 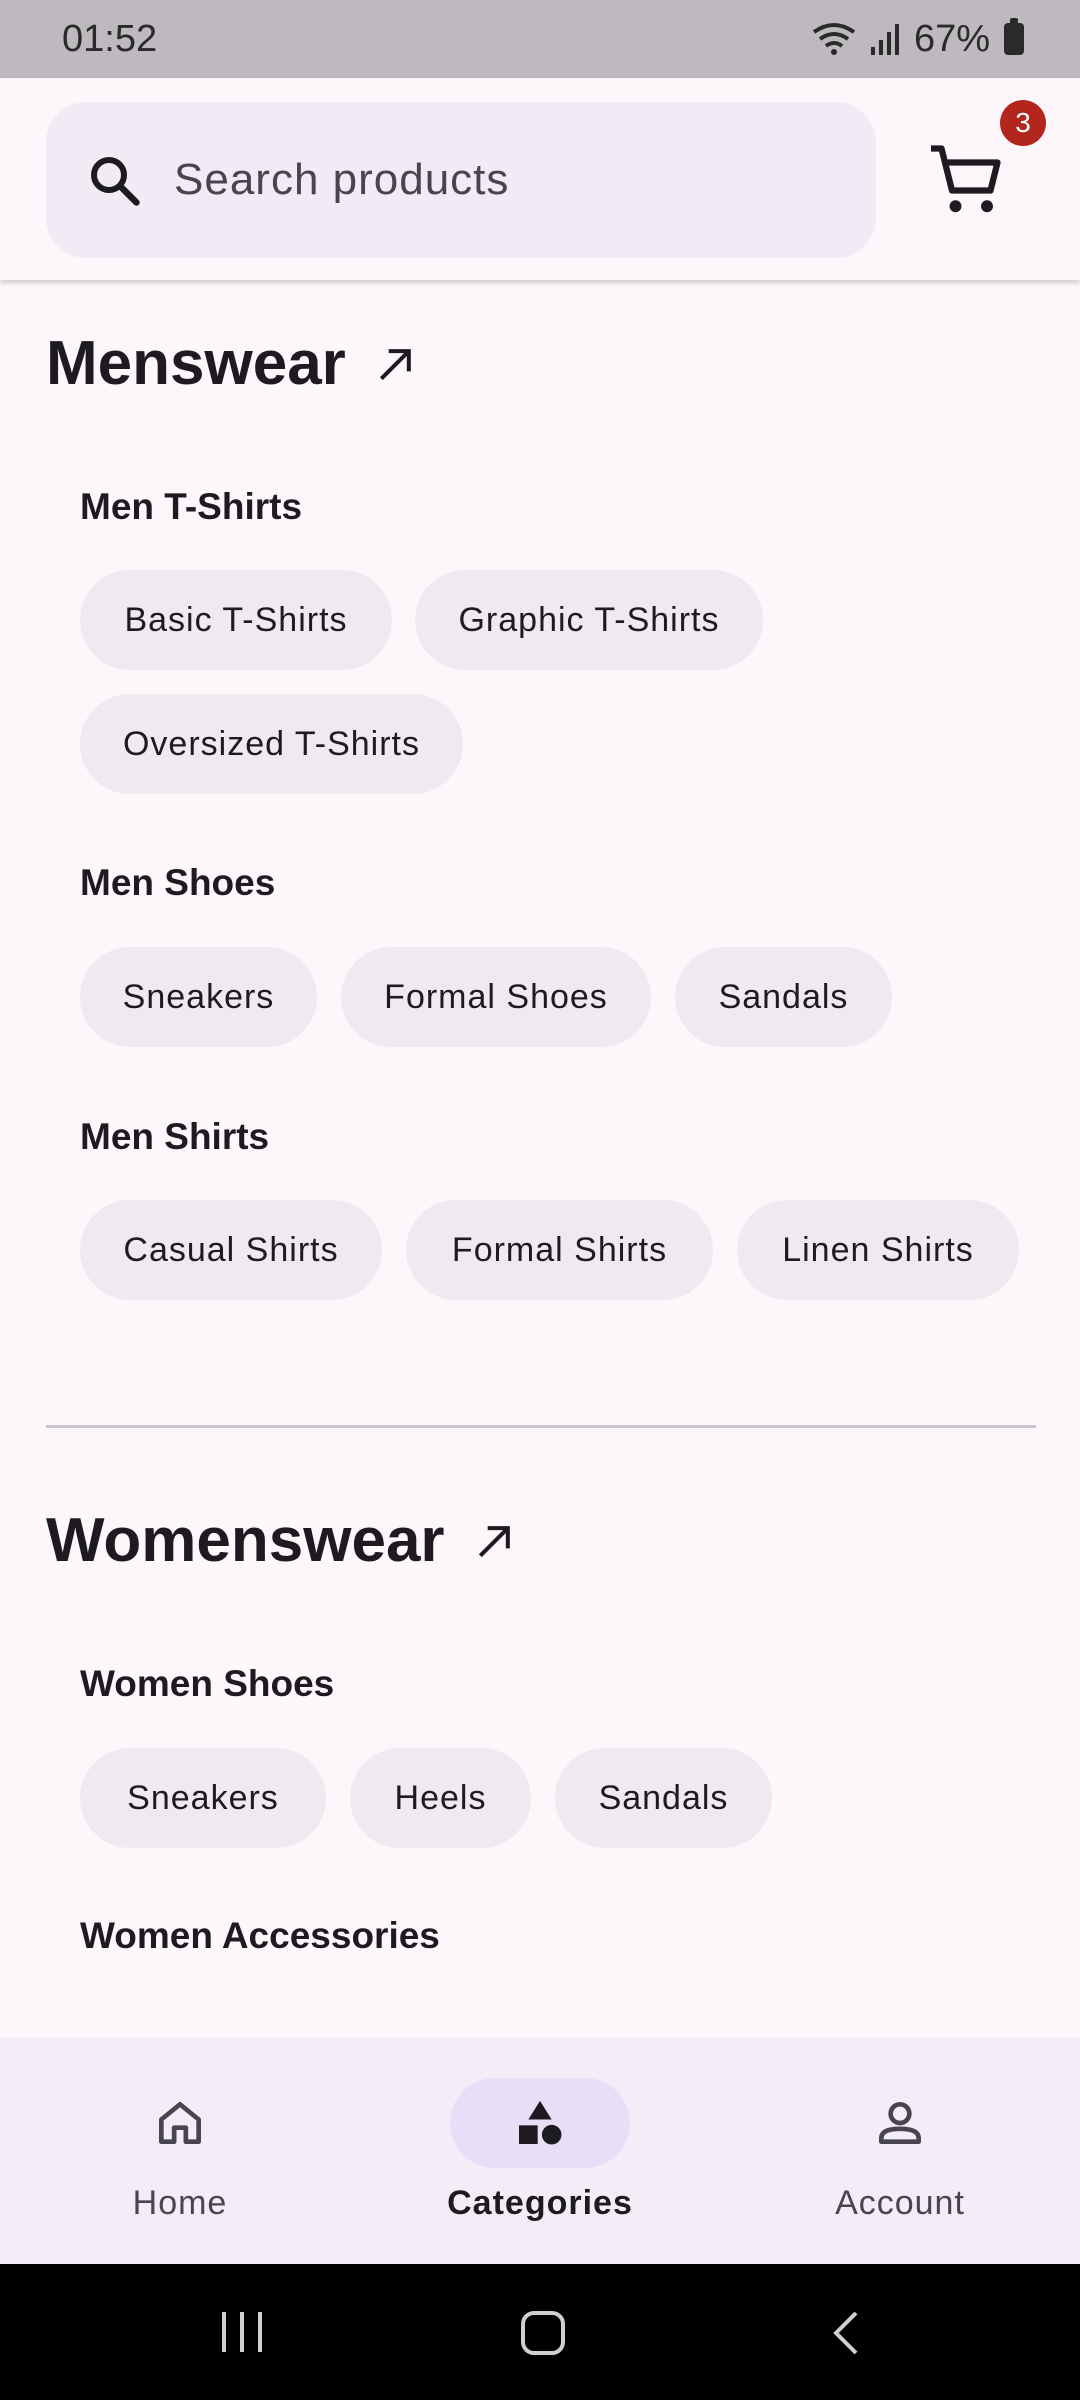 What do you see at coordinates (180, 2151) in the screenshot?
I see `nav-item-home: Home` at bounding box center [180, 2151].